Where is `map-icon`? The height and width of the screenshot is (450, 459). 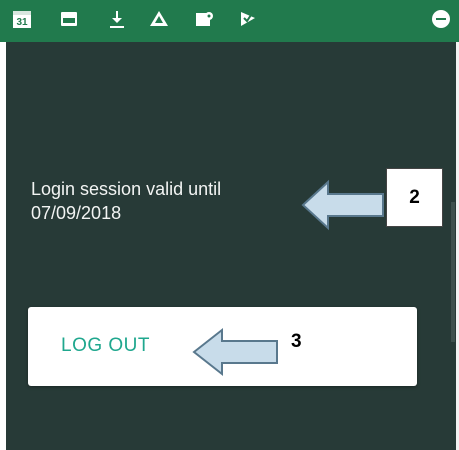 map-icon is located at coordinates (205, 19).